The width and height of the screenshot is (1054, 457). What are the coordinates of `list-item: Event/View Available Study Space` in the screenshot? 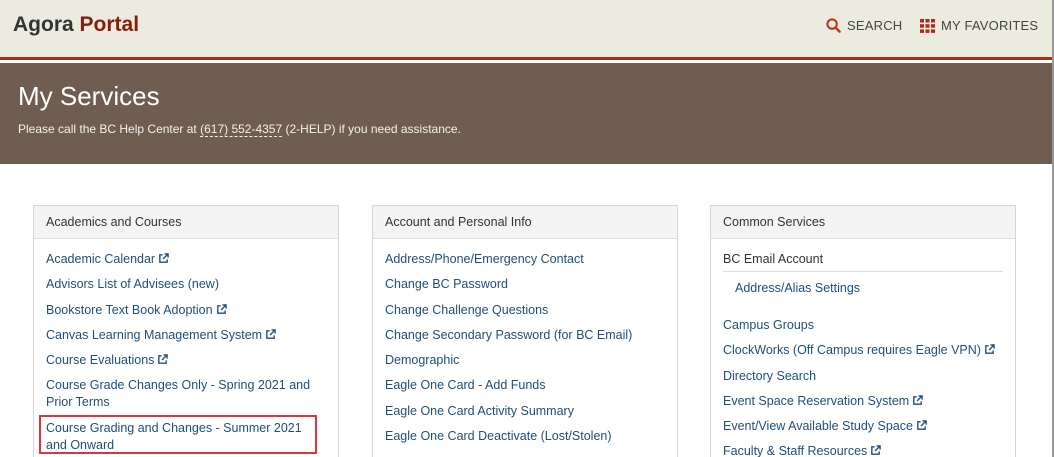 It's located at (863, 426).